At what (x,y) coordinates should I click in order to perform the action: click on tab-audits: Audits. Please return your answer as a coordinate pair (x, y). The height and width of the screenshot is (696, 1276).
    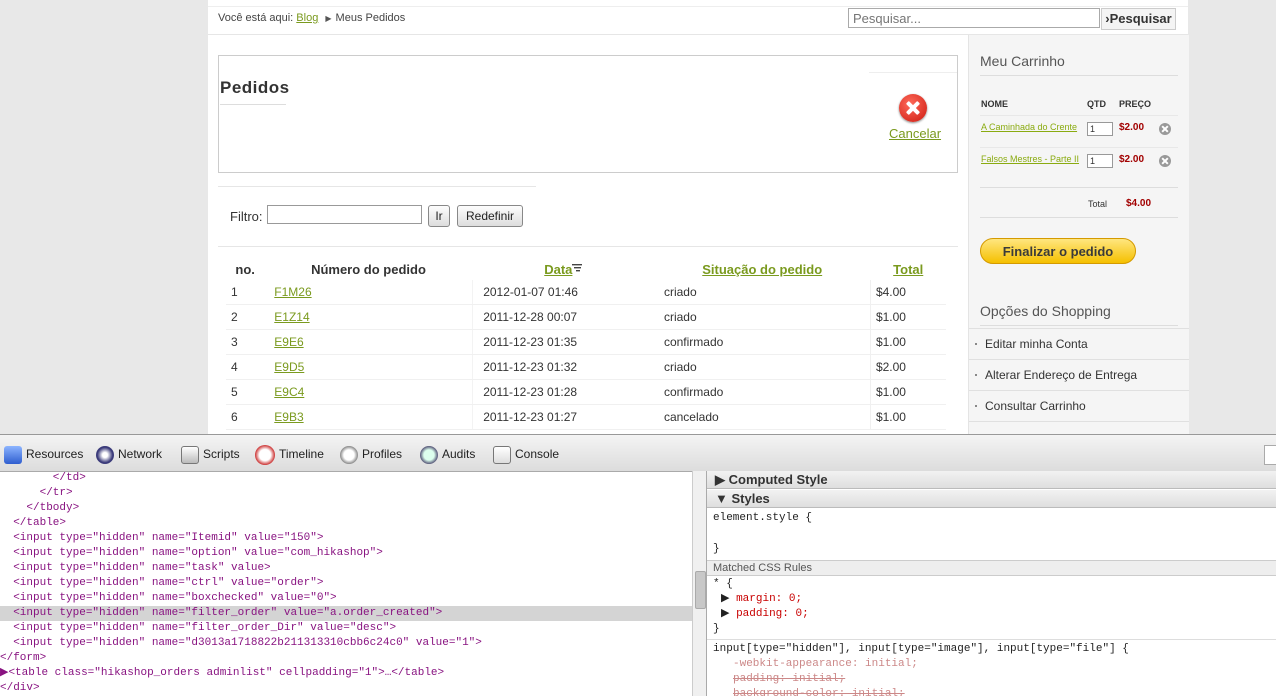
    Looking at the image, I should click on (447, 454).